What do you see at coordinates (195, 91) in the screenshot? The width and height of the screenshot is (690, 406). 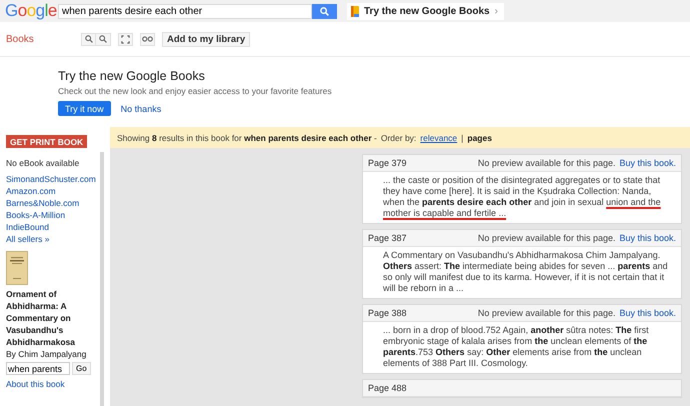 I see `promo-description: Check out the new look and enjoy easier access to your favorite features` at bounding box center [195, 91].